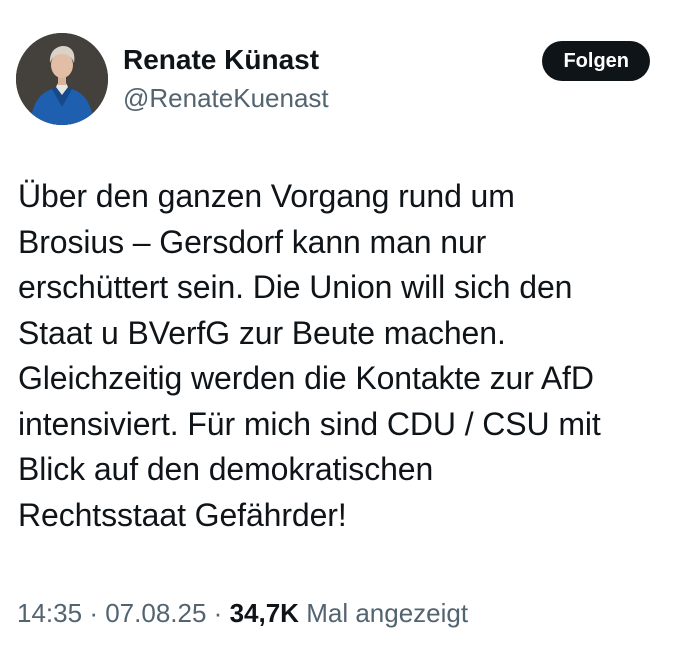  What do you see at coordinates (596, 61) in the screenshot?
I see `follow-button: Folgen` at bounding box center [596, 61].